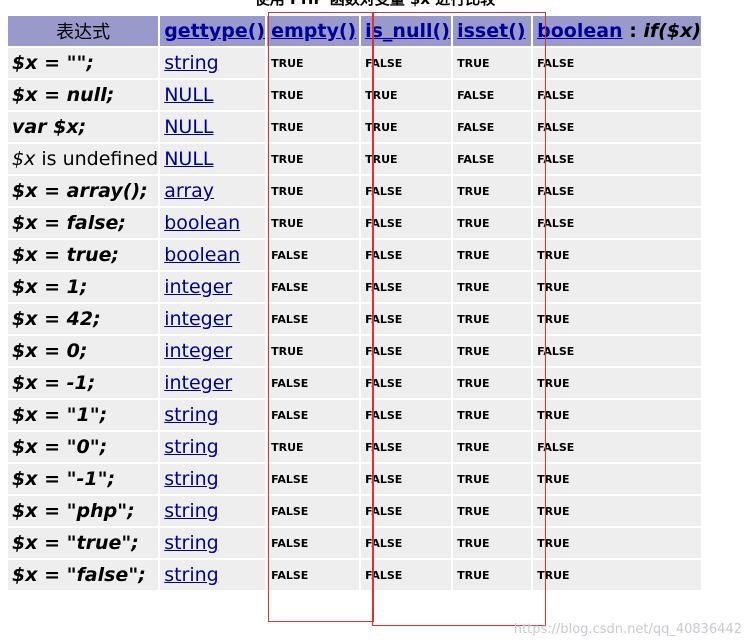 The height and width of the screenshot is (643, 750). I want to click on header-isset: isset(), so click(492, 31).